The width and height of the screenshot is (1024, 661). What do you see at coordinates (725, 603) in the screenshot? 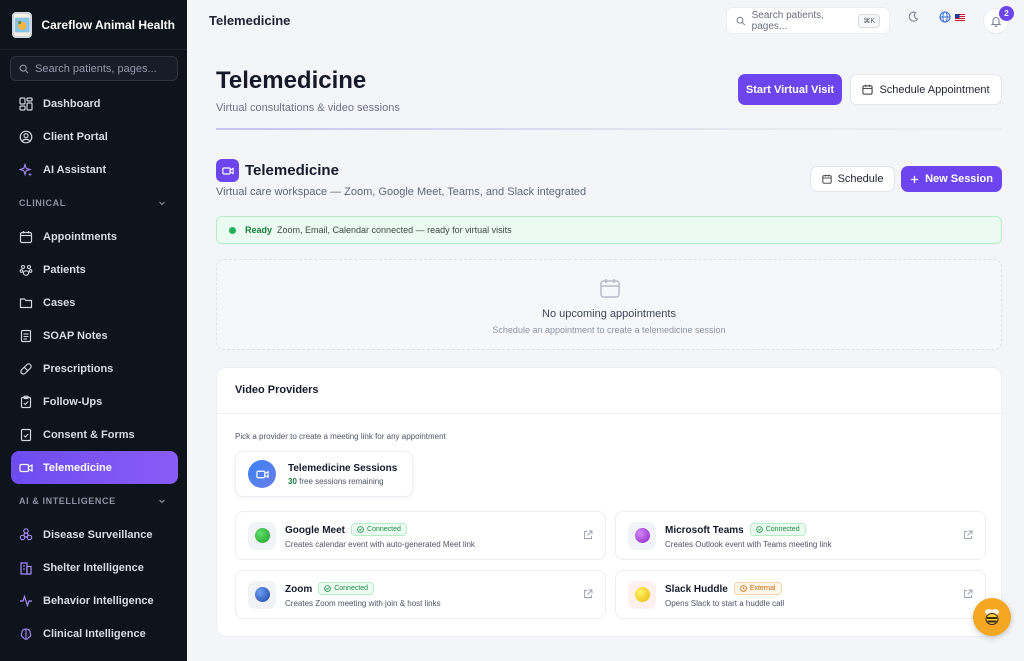
I see `provider-description: Opens Slack to start a huddle call` at bounding box center [725, 603].